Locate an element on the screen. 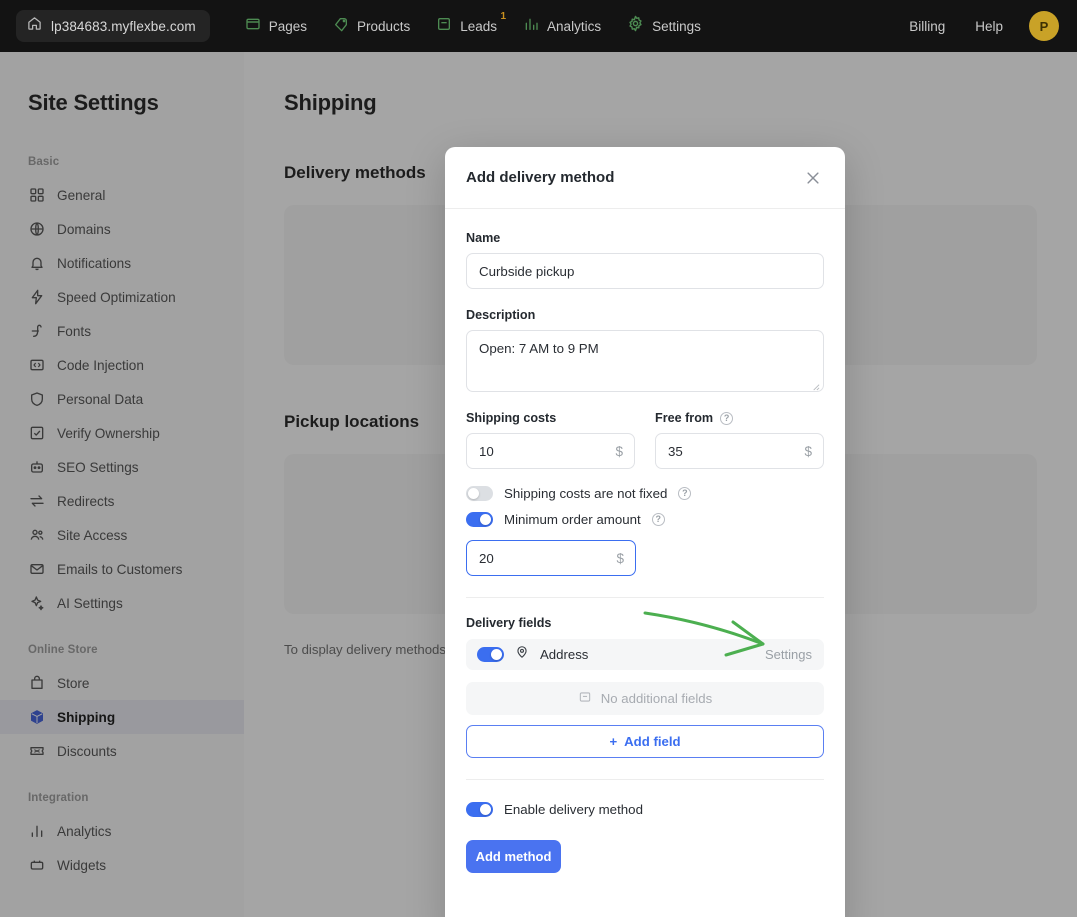 This screenshot has width=1077, height=917. enable-delivery-method-toggle is located at coordinates (479, 809).